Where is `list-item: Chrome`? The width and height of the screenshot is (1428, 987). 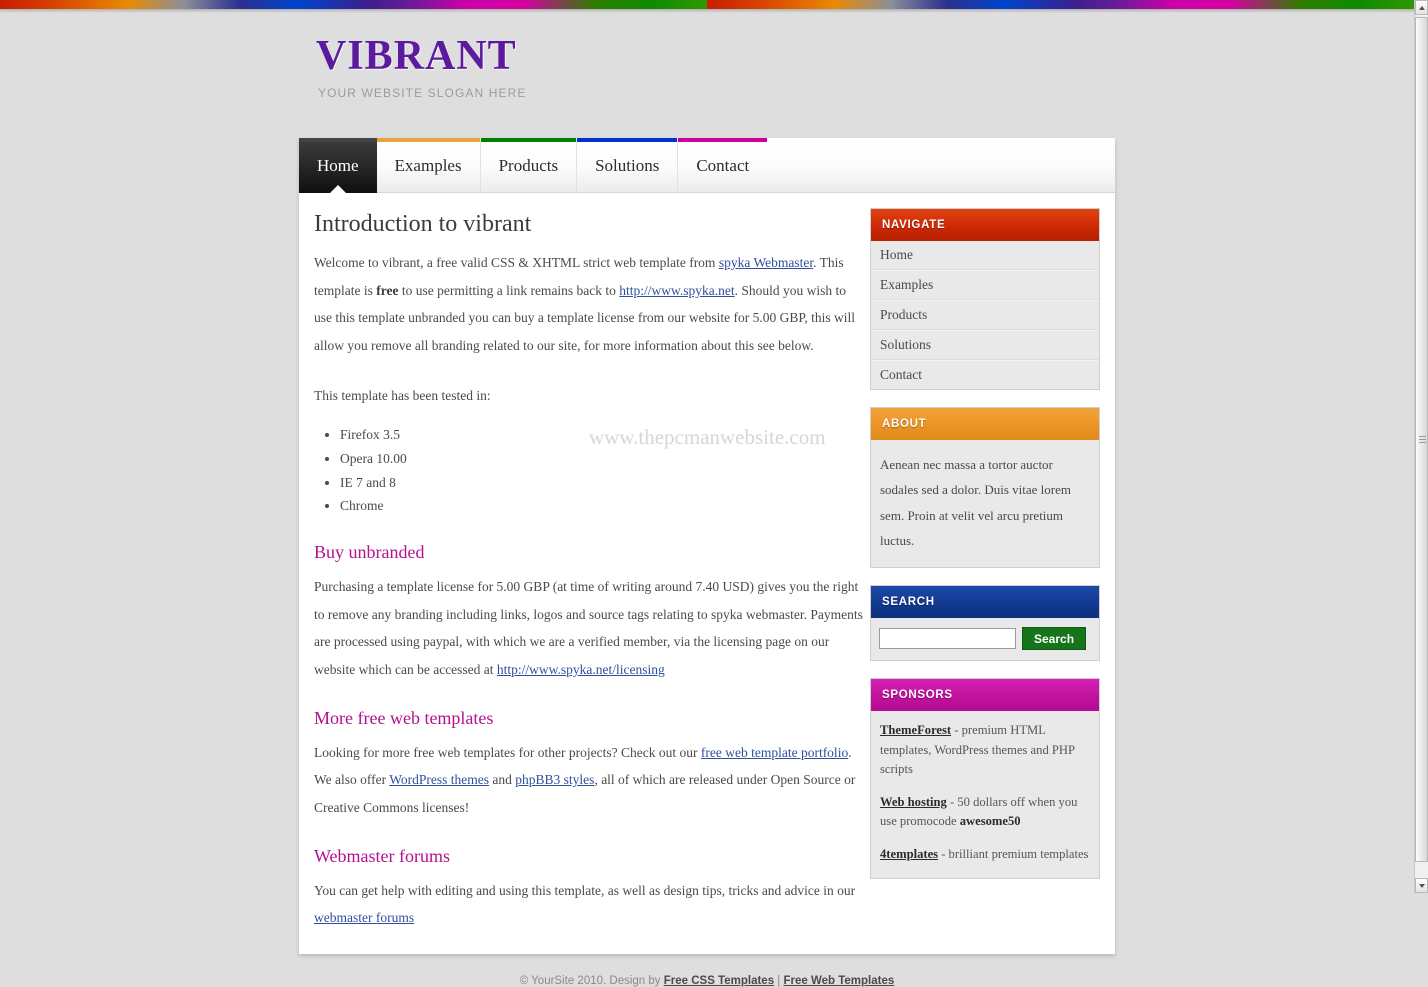
list-item: Chrome is located at coordinates (602, 506).